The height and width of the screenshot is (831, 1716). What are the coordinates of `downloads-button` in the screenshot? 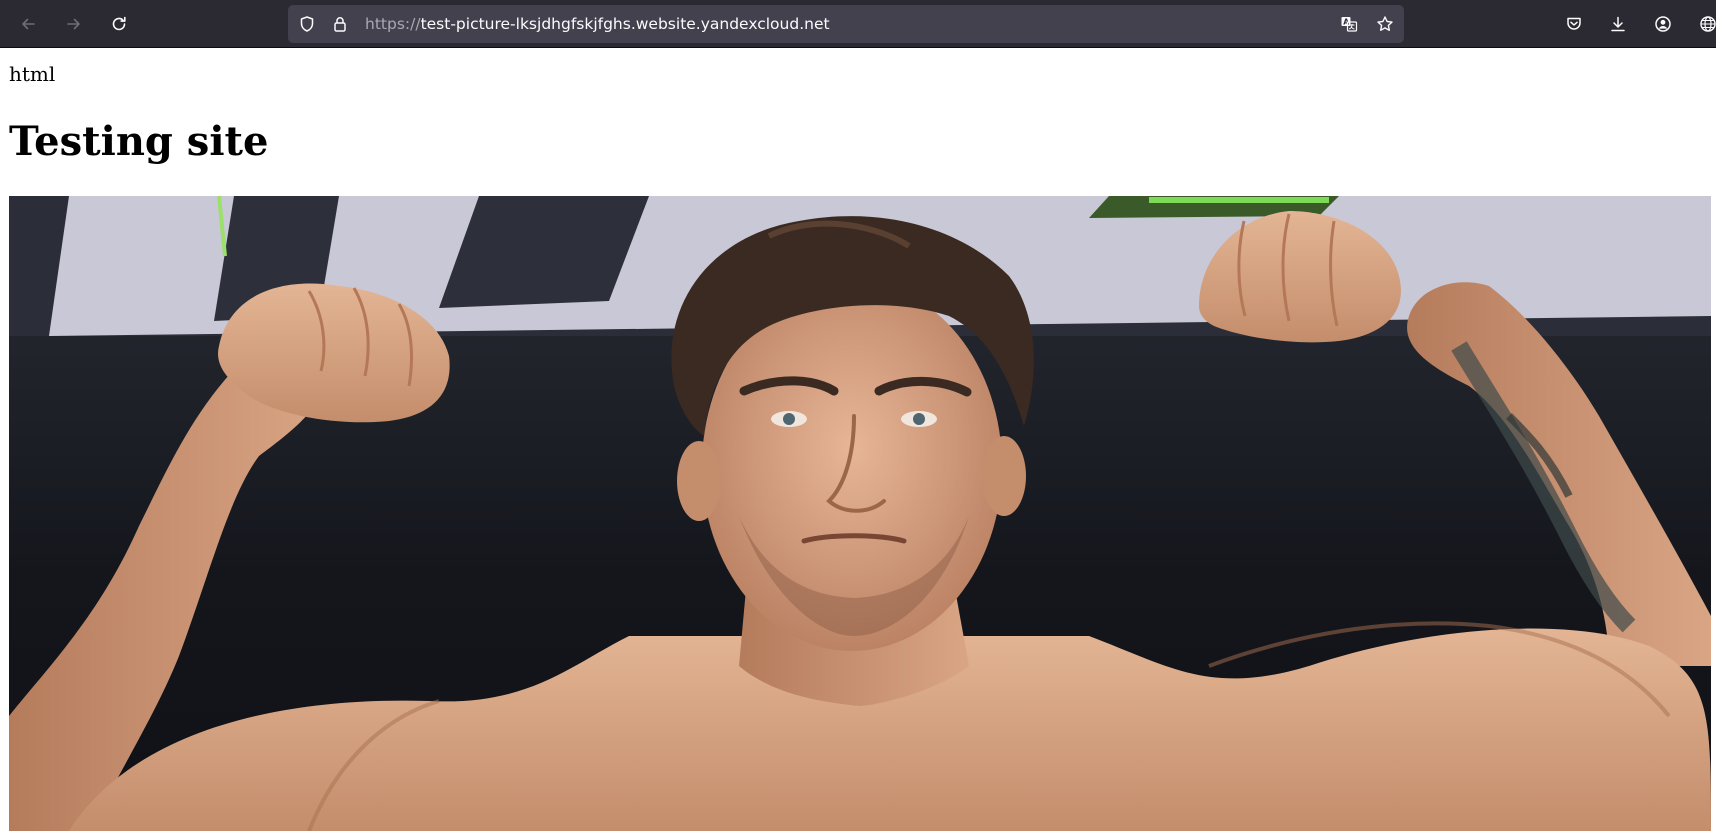 It's located at (1618, 24).